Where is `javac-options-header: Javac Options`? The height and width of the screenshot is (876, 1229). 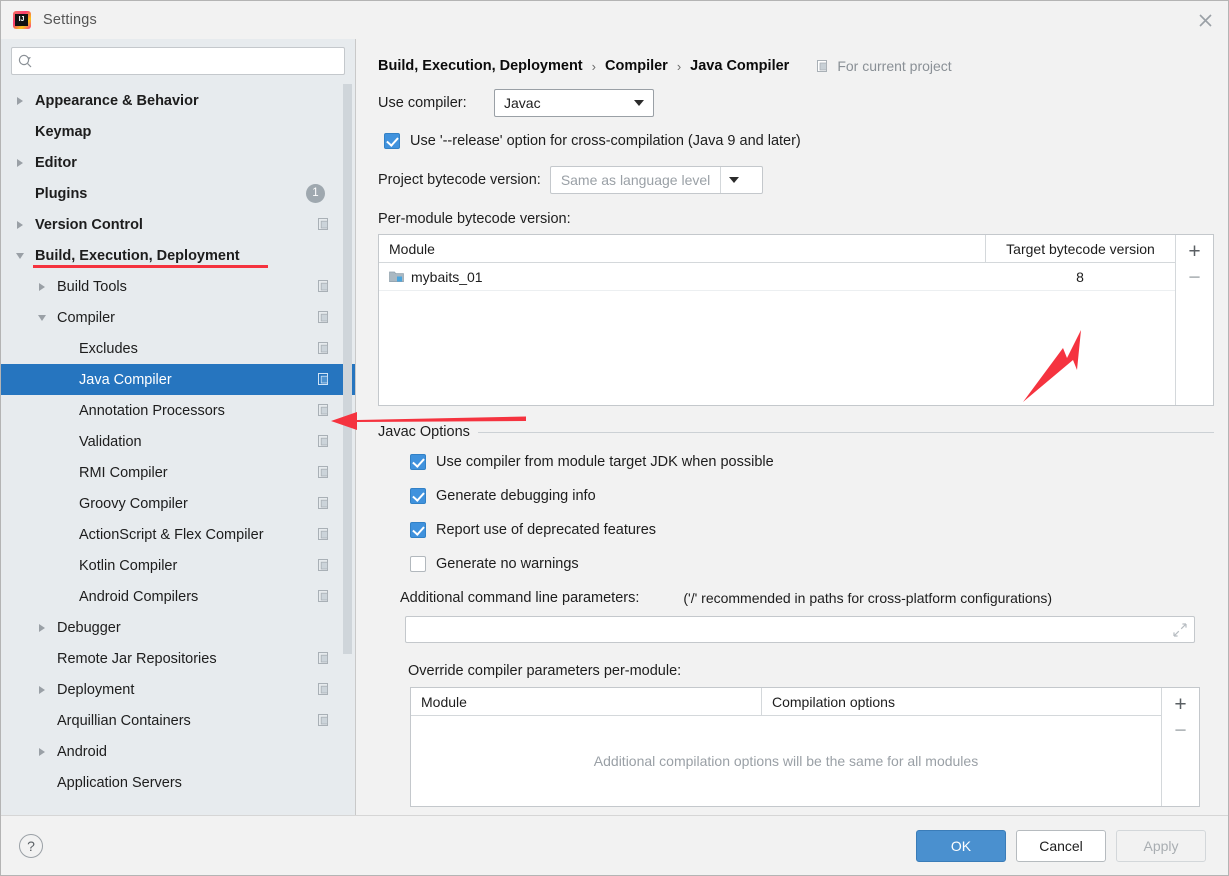 javac-options-header: Javac Options is located at coordinates (796, 432).